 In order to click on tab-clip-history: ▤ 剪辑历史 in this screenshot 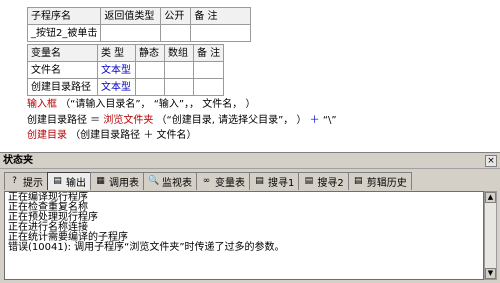, I will do `click(379, 181)`.